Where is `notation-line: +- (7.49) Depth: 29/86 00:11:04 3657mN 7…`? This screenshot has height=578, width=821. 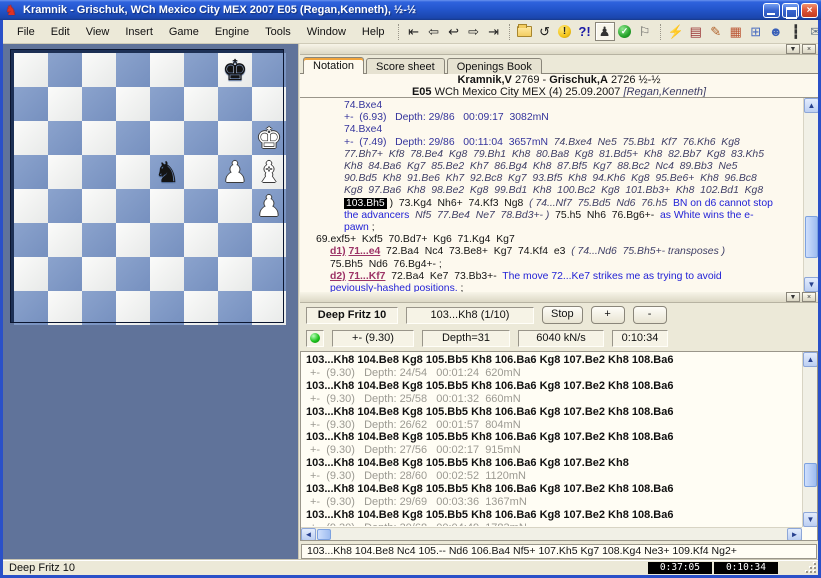
notation-line: +- (7.49) Depth: 29/86 00:11:04 3657mN 7… is located at coordinates (551, 143).